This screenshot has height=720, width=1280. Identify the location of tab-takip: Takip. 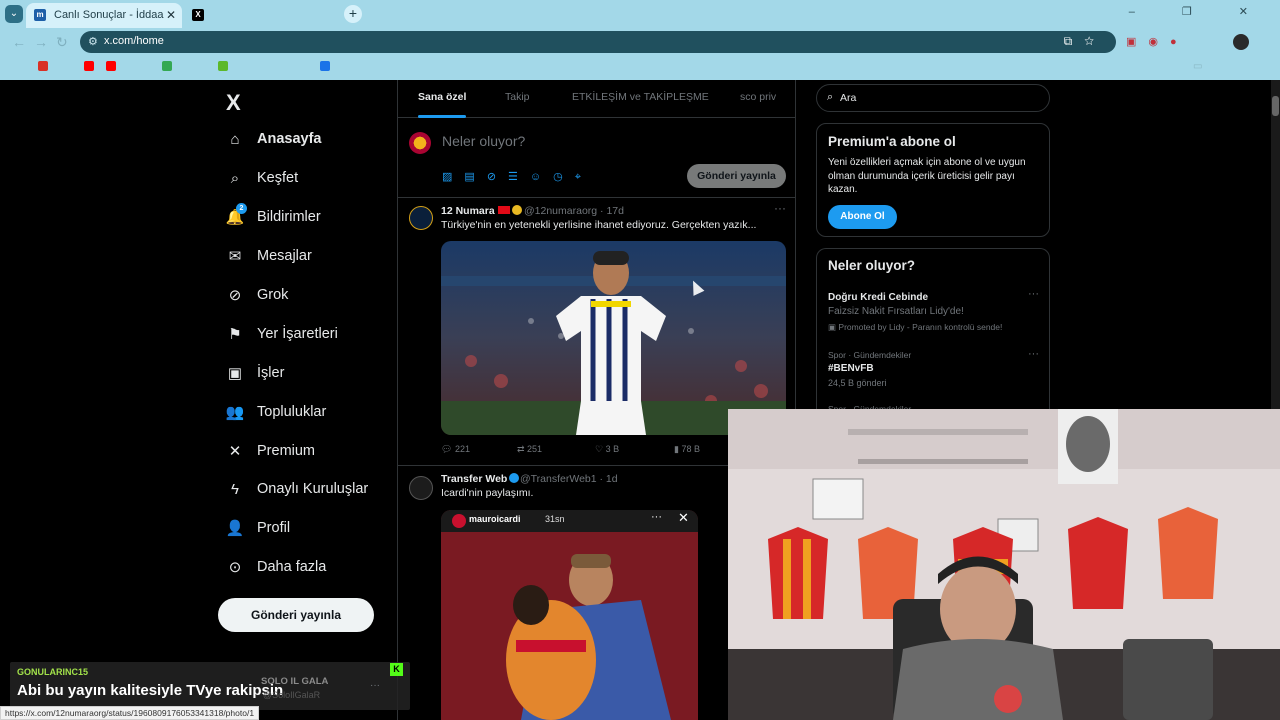
(517, 97).